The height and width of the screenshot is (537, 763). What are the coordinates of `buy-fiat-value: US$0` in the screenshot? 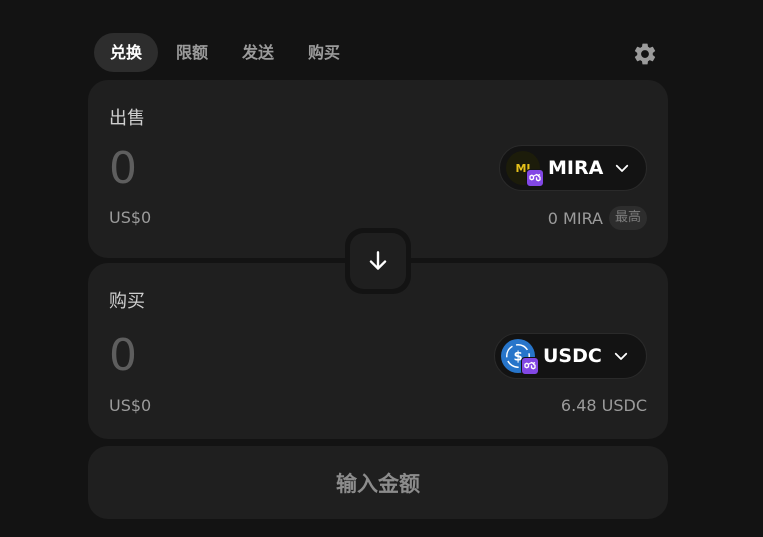 It's located at (130, 405).